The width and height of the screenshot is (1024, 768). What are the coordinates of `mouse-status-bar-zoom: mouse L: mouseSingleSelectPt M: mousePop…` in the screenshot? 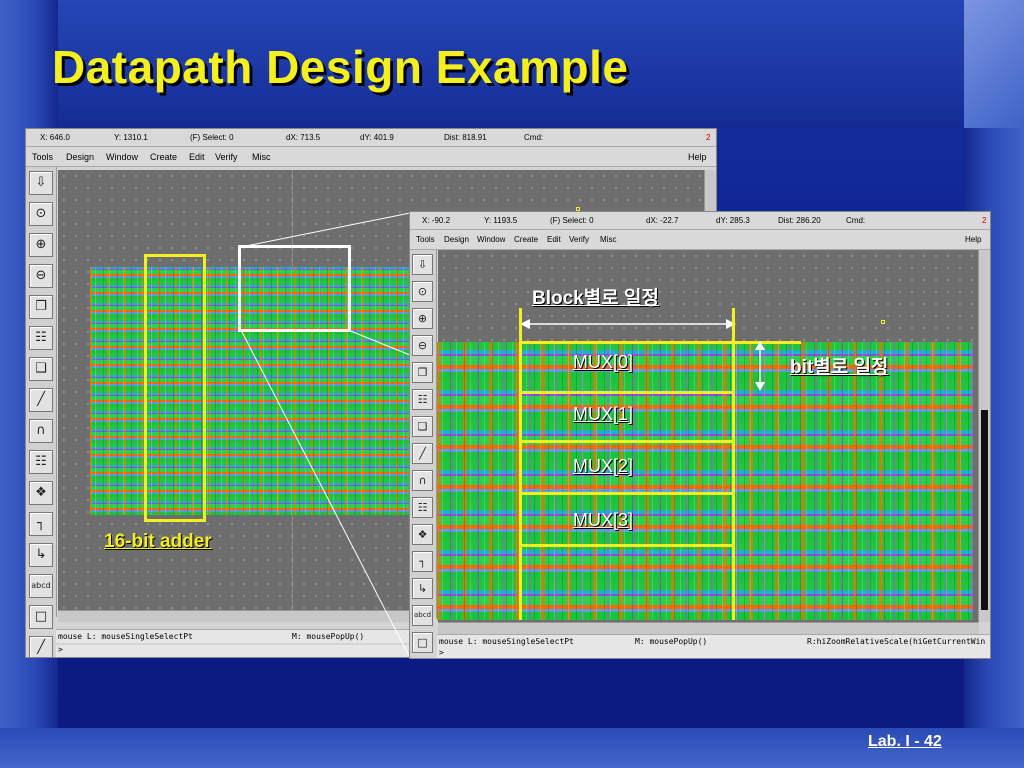 It's located at (713, 641).